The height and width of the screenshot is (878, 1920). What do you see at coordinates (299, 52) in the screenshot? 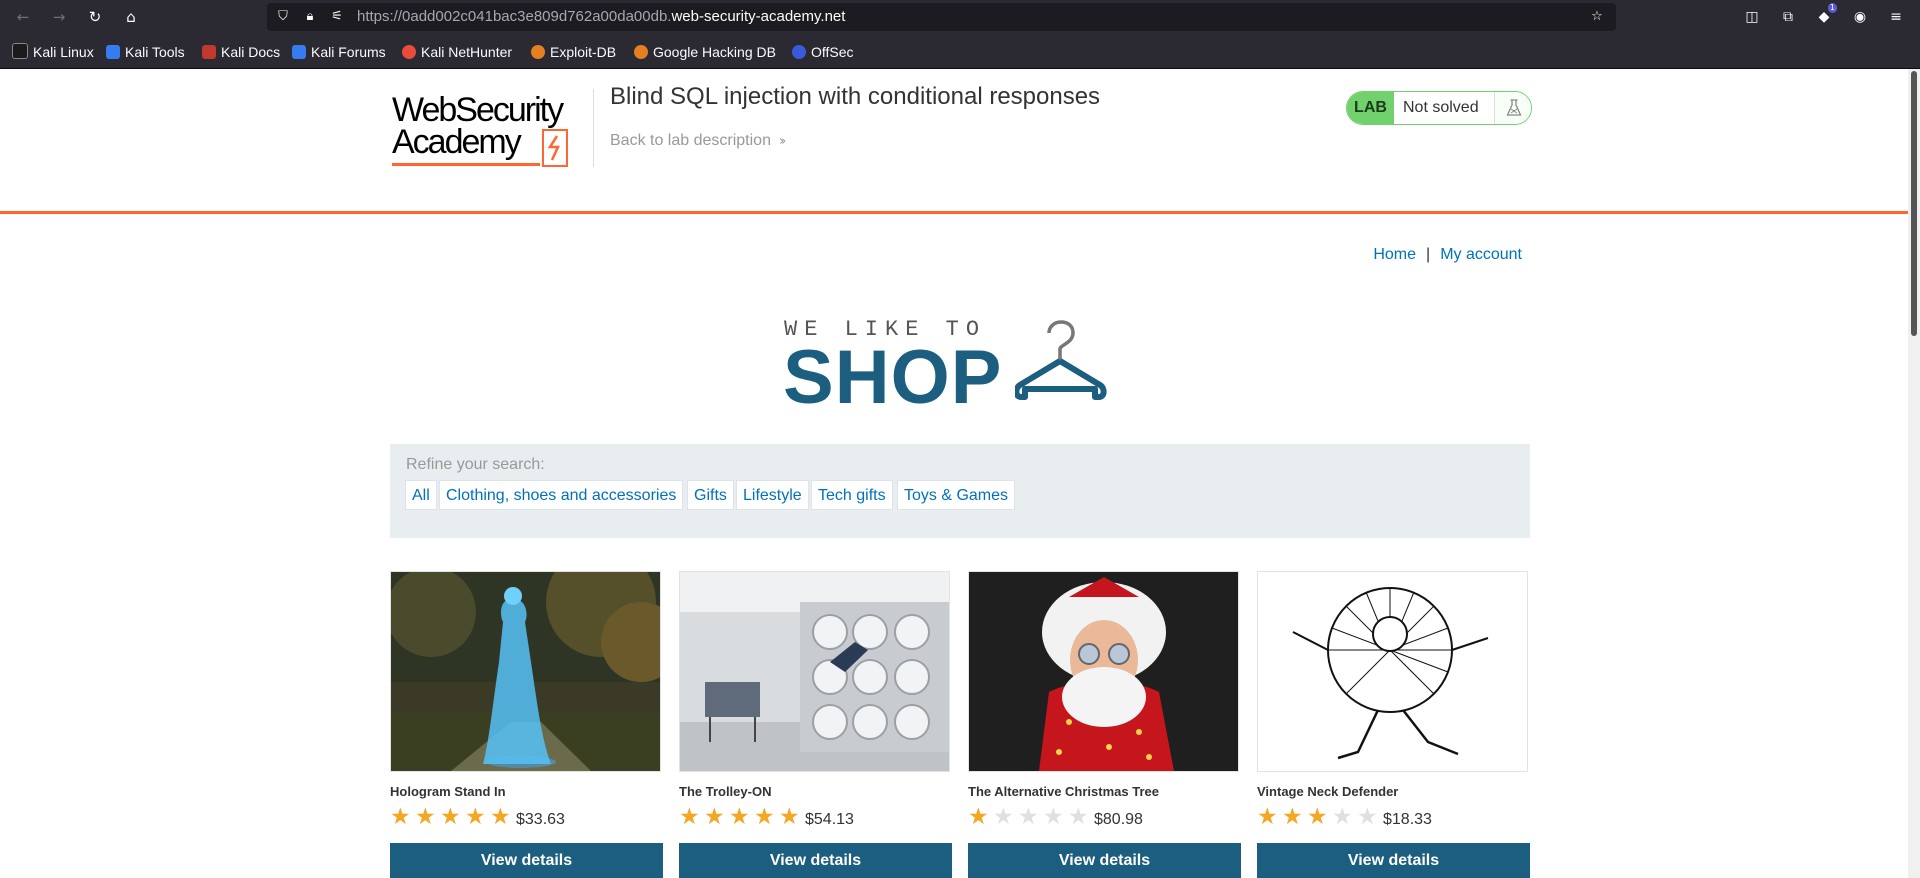
I see `kali-forums-icon` at bounding box center [299, 52].